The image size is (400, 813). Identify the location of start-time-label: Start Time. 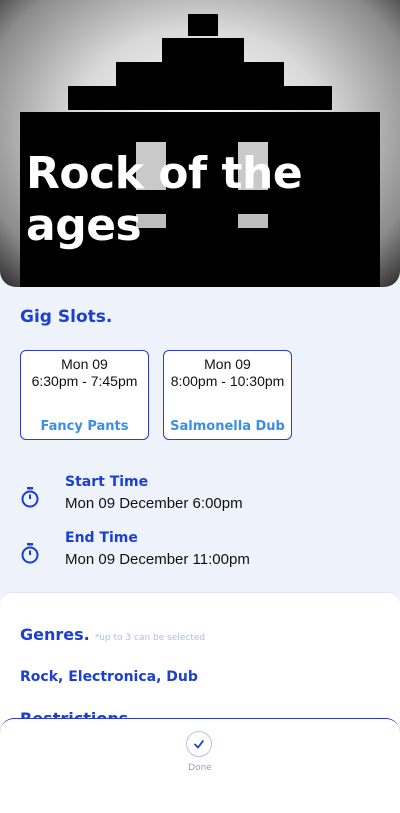
(107, 482).